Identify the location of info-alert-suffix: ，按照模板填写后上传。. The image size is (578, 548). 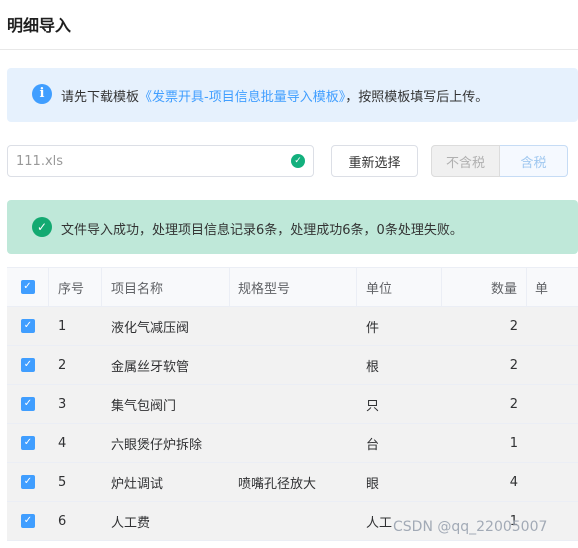
(417, 97).